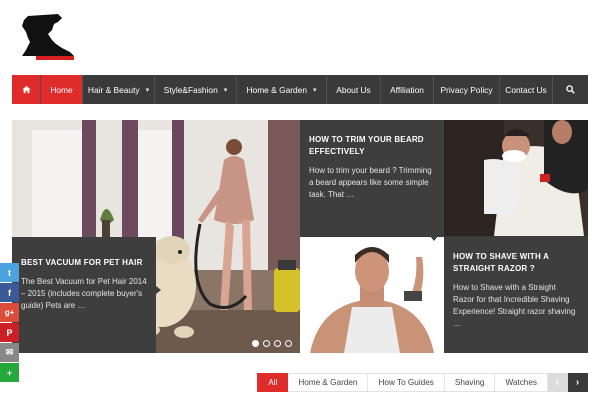 The width and height of the screenshot is (600, 400). I want to click on search-button, so click(570, 89).